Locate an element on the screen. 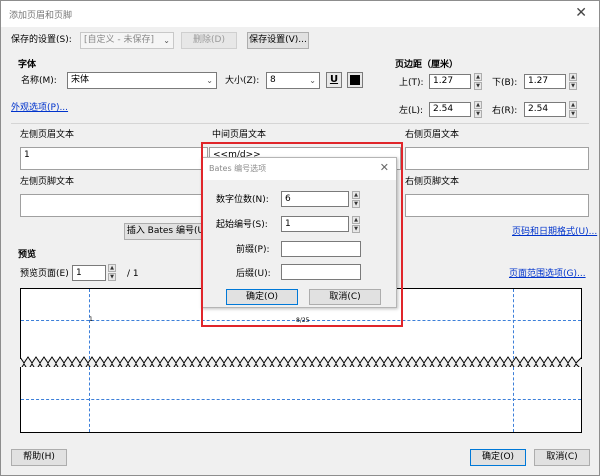  margins-group-label: 页边距（厘米） is located at coordinates (427, 65).